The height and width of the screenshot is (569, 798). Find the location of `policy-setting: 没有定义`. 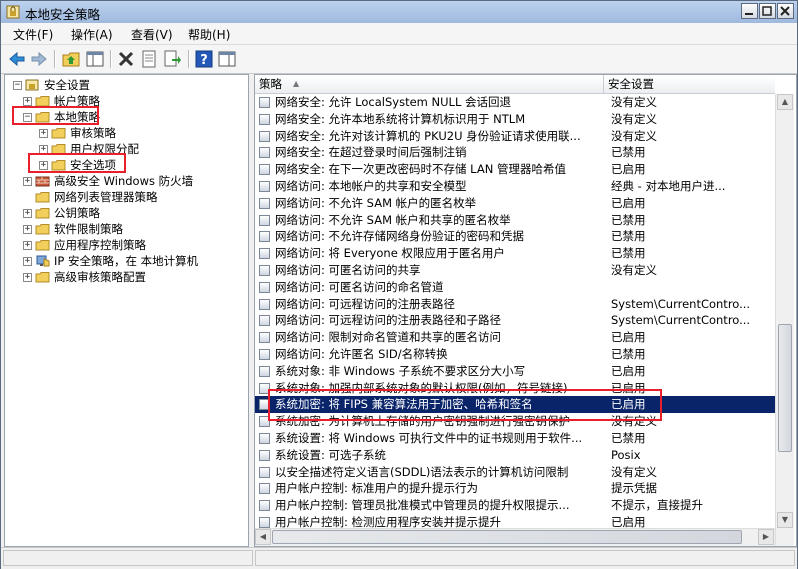

policy-setting: 没有定义 is located at coordinates (634, 135).